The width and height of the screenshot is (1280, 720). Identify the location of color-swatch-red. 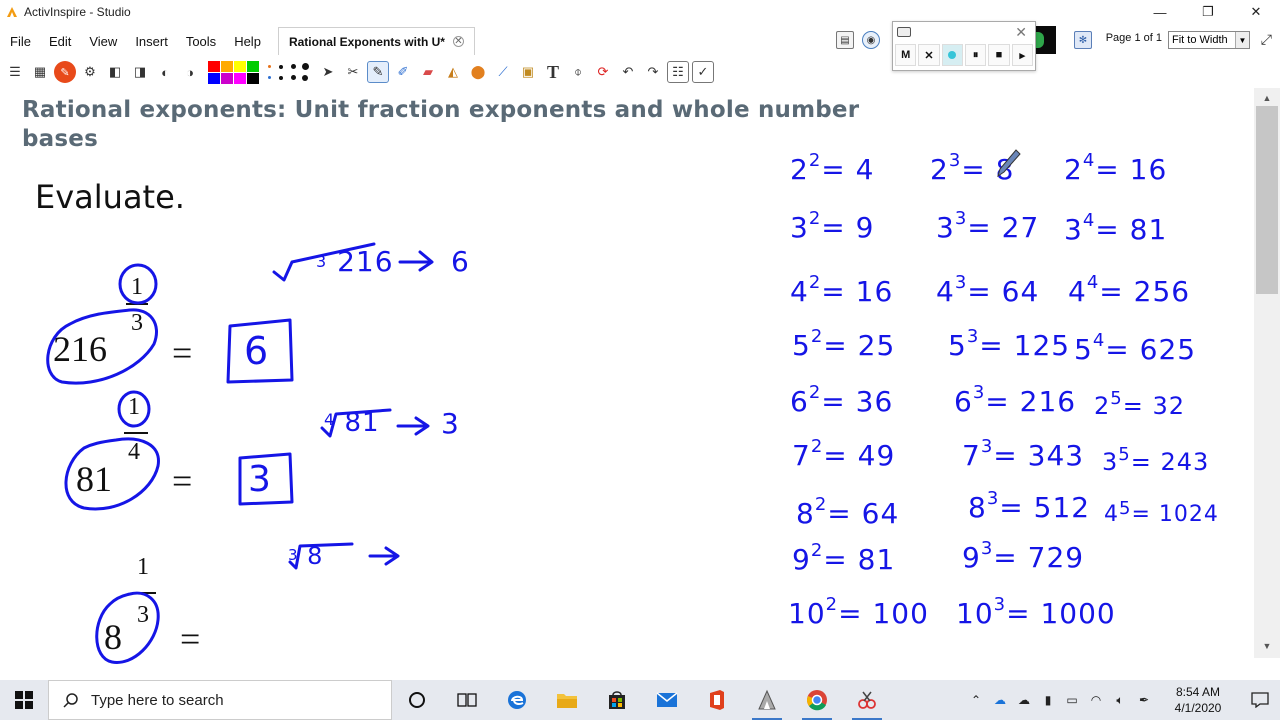
(214, 66).